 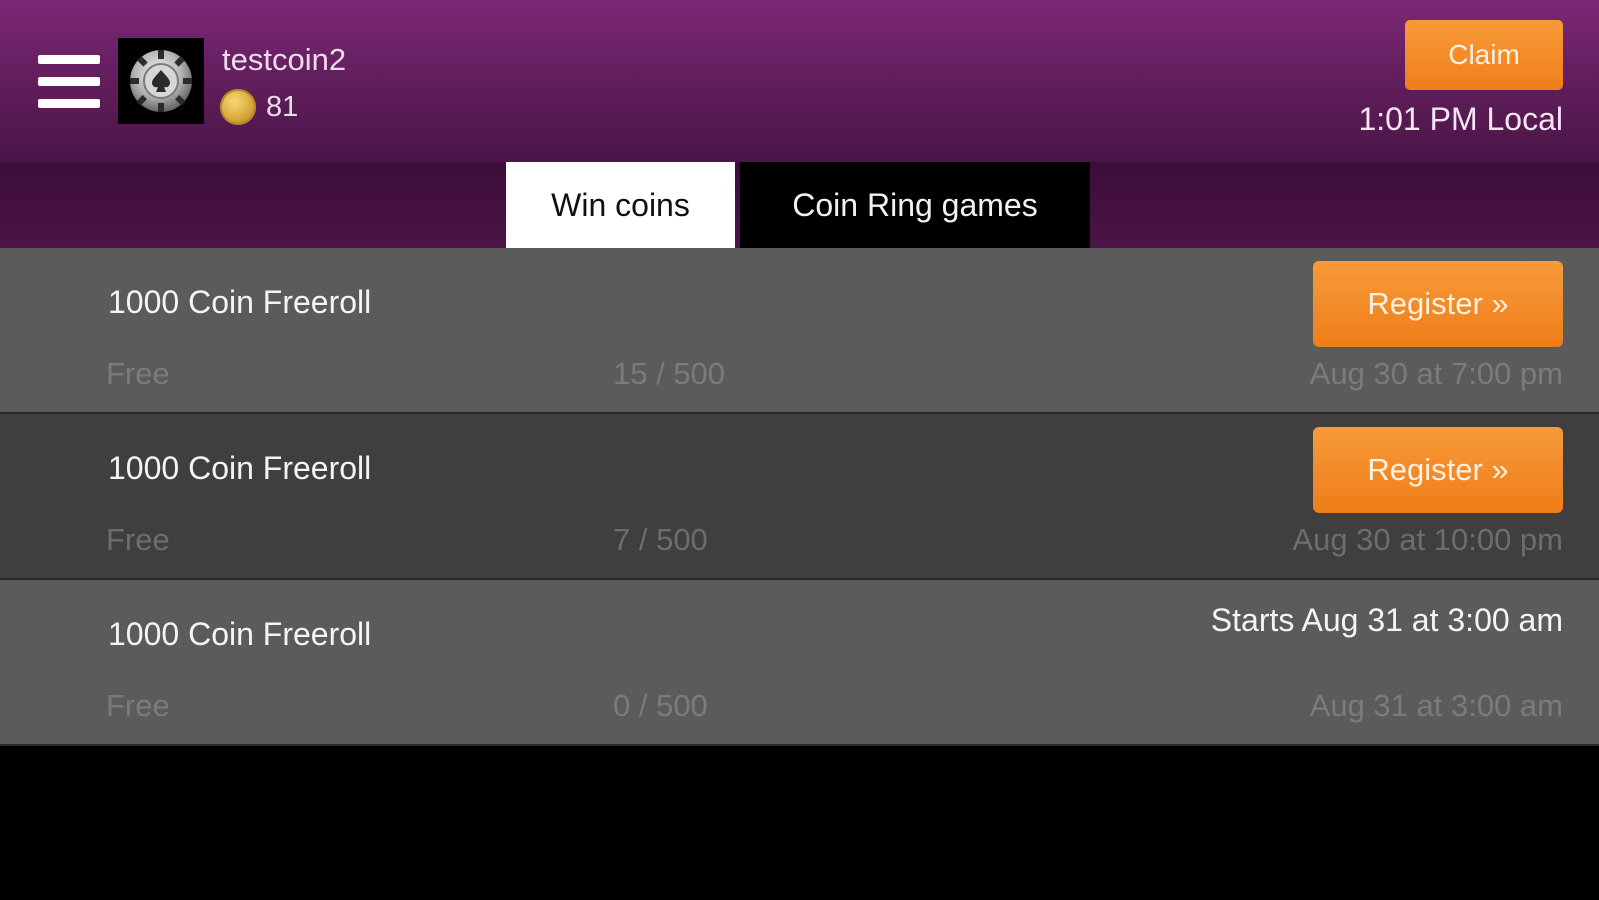 I want to click on coin-icon, so click(x=238, y=107).